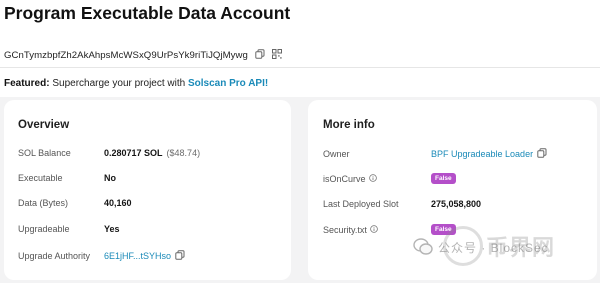 The image size is (600, 283). I want to click on overview-title: Overview, so click(44, 125).